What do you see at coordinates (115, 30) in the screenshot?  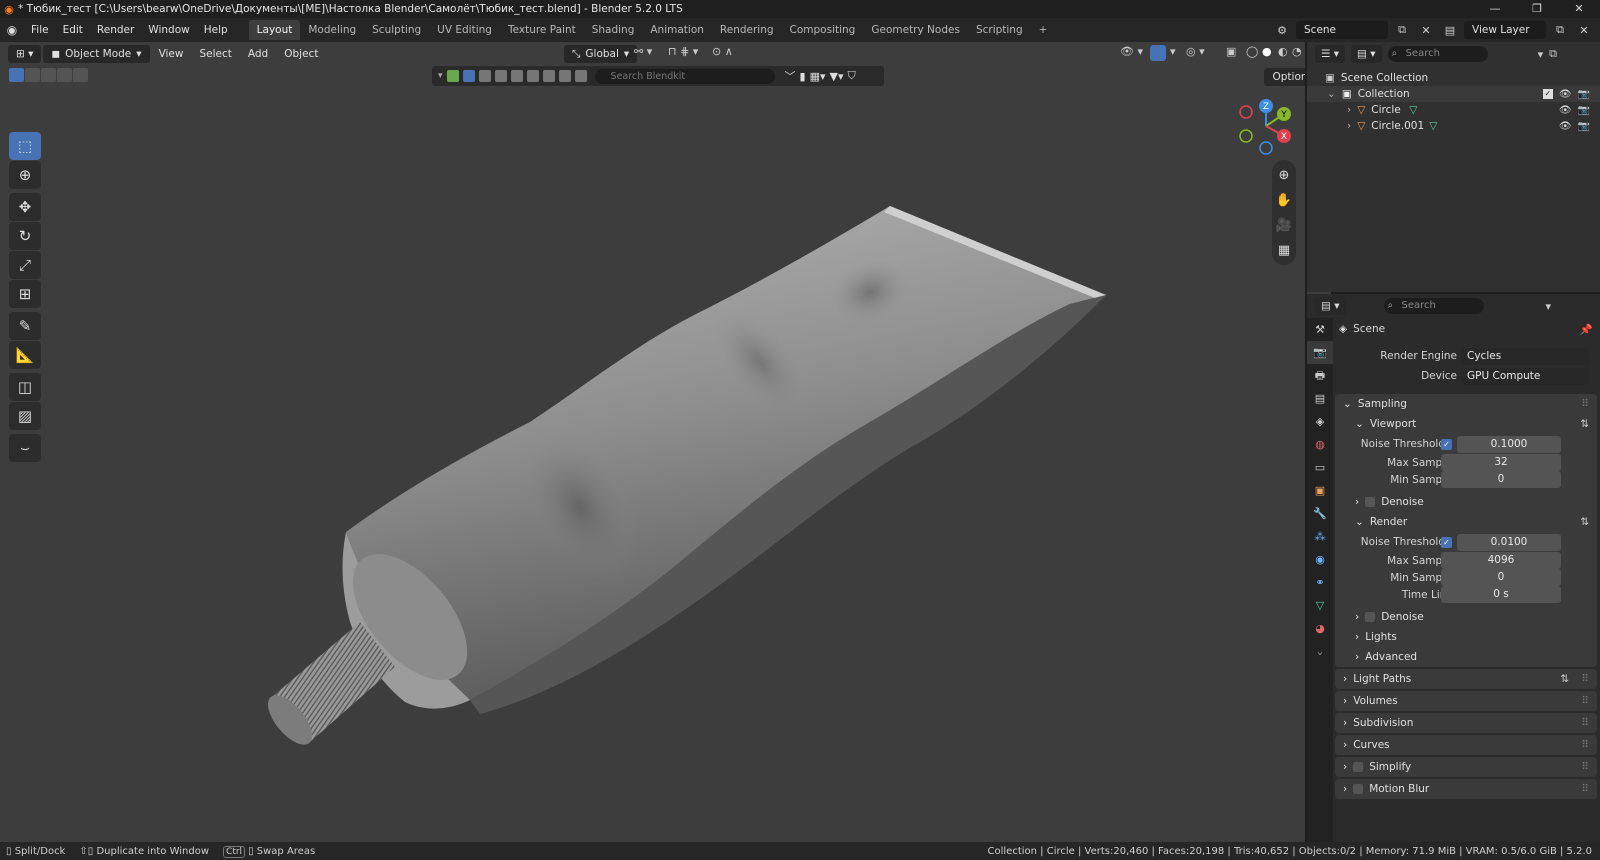 I see `menu-render: Render` at bounding box center [115, 30].